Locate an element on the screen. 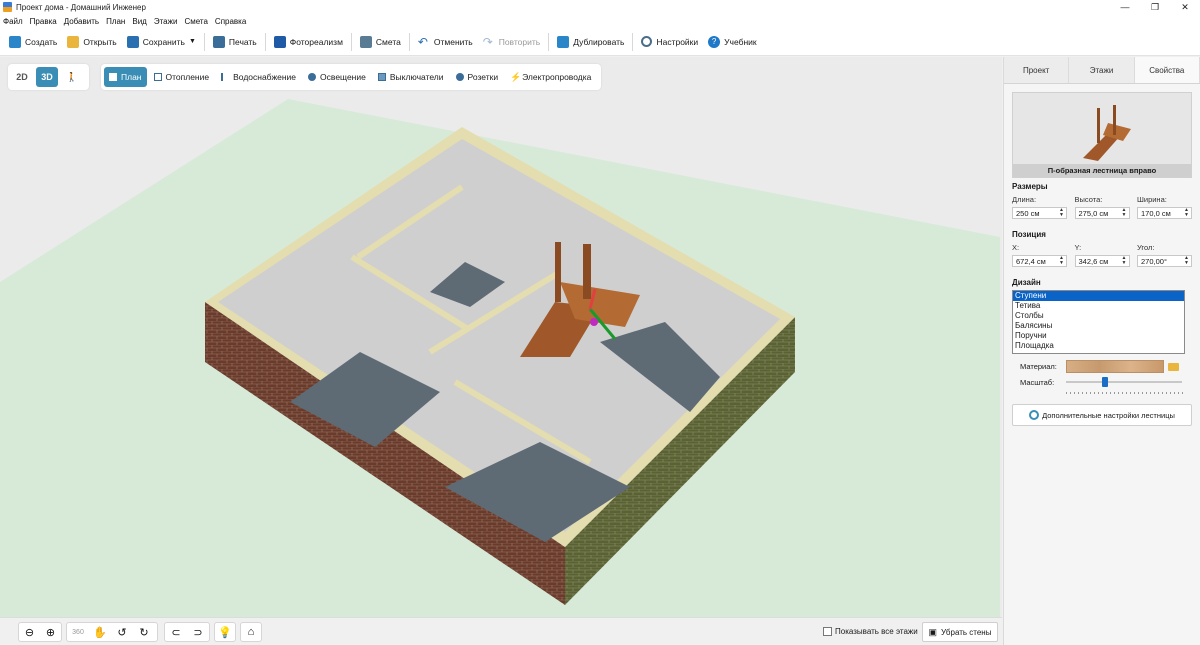 The width and height of the screenshot is (1200, 645). layer-switches: Выключатели is located at coordinates (411, 77).